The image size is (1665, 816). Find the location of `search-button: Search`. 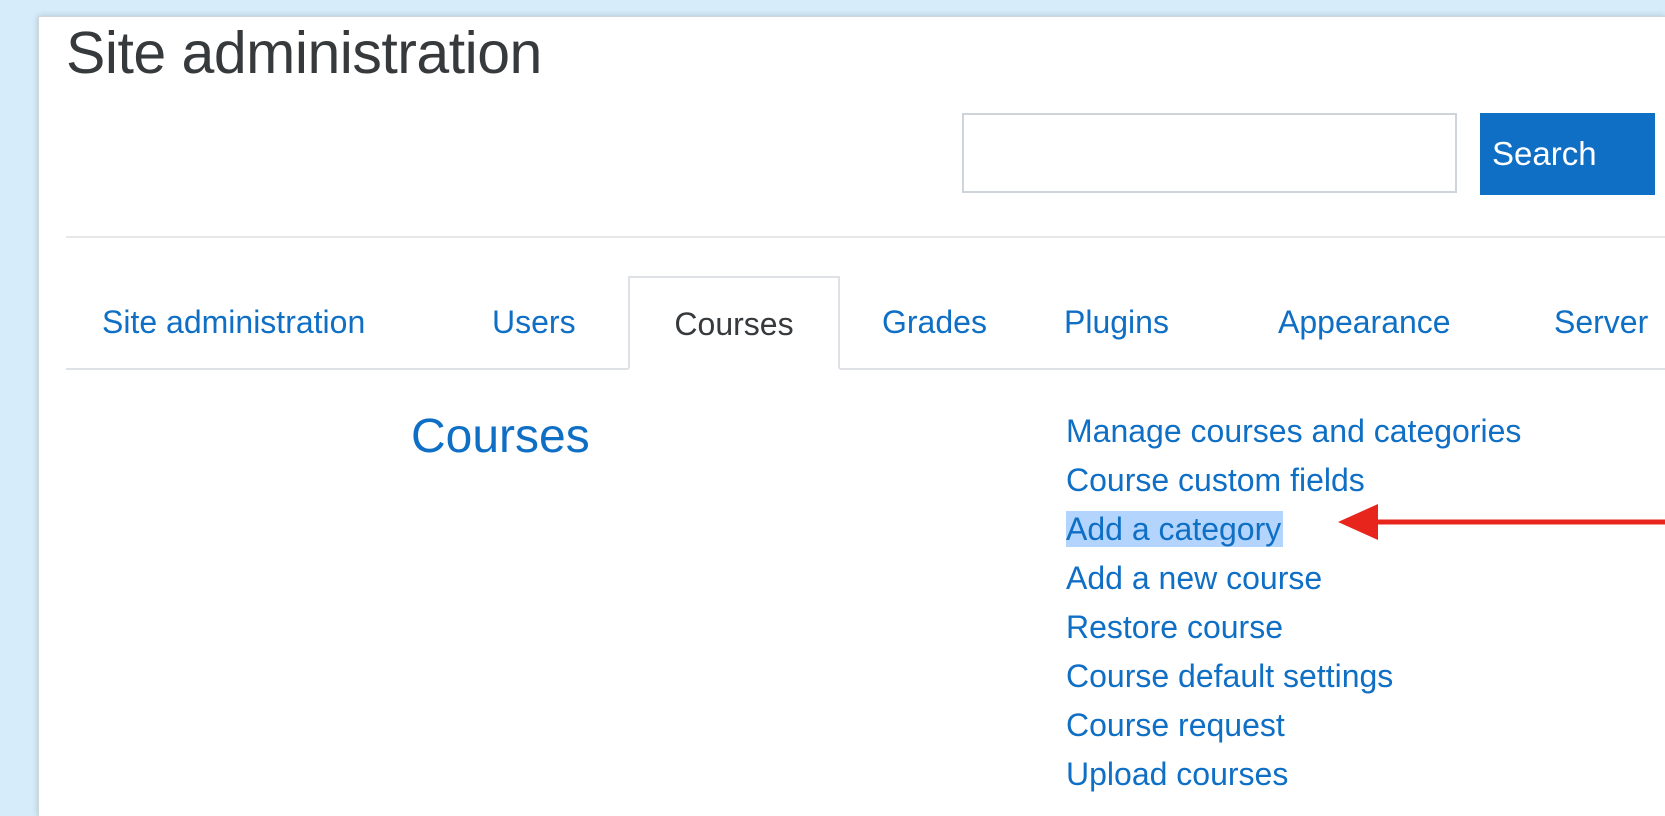

search-button: Search is located at coordinates (1567, 154).